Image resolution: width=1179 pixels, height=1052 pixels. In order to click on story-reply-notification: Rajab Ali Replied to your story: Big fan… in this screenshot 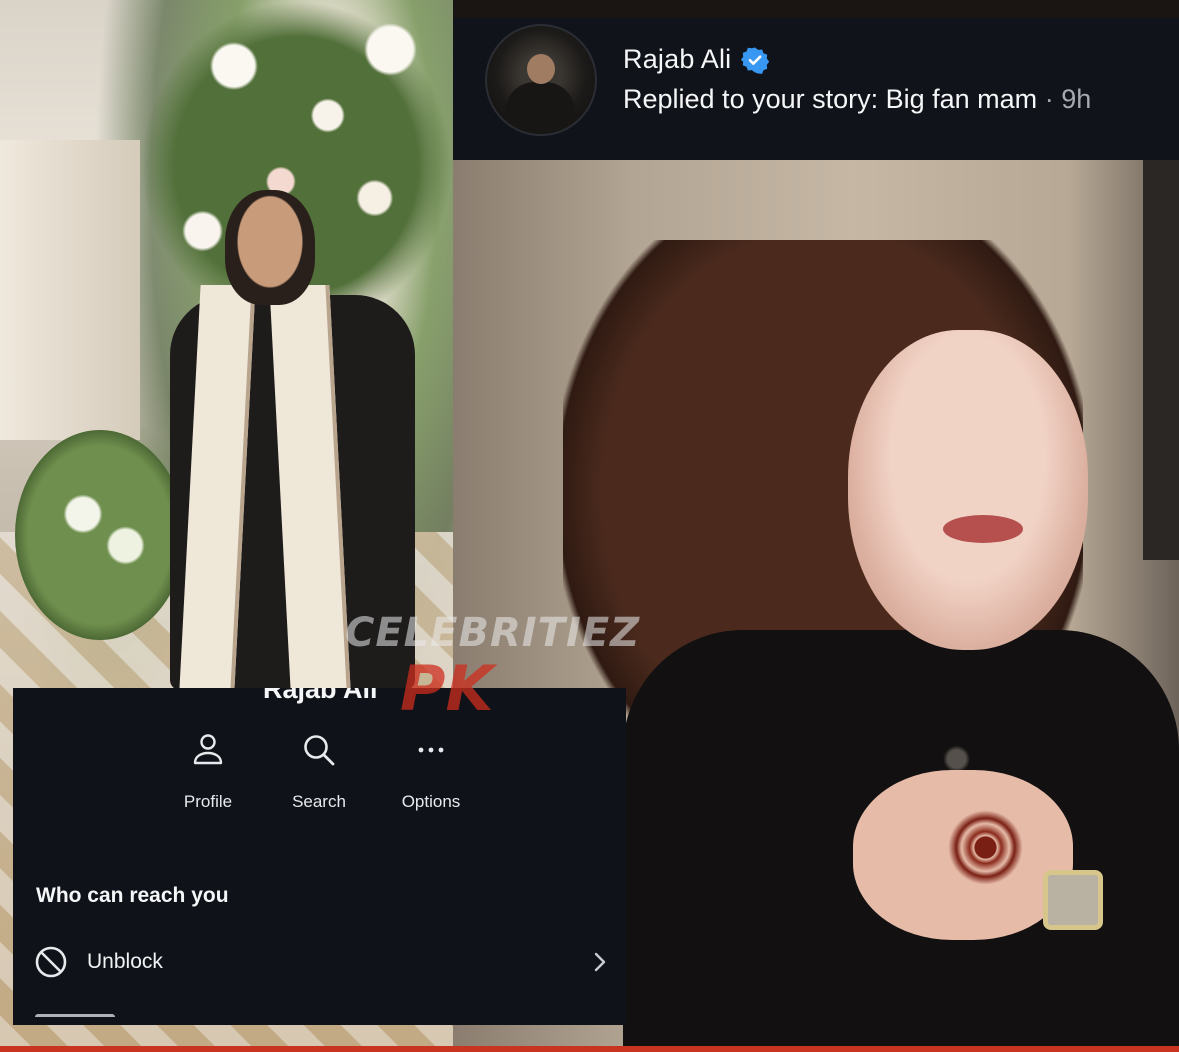, I will do `click(816, 89)`.